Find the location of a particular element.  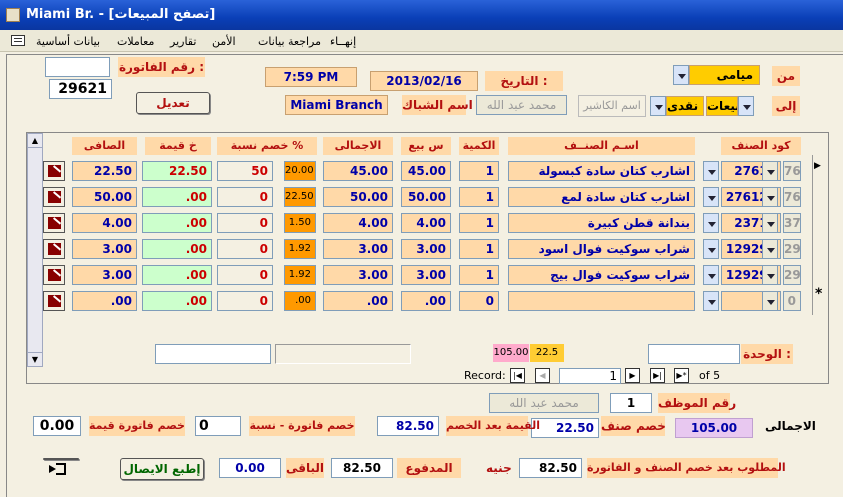

cell-price: 4.00 is located at coordinates (426, 223).